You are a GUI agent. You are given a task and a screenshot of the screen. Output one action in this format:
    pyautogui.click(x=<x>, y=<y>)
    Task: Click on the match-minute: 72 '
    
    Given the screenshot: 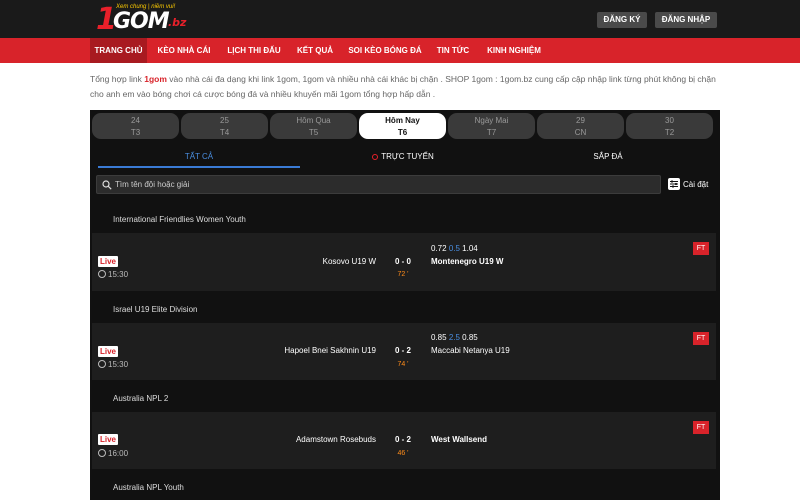 What is the action you would take?
    pyautogui.click(x=403, y=274)
    